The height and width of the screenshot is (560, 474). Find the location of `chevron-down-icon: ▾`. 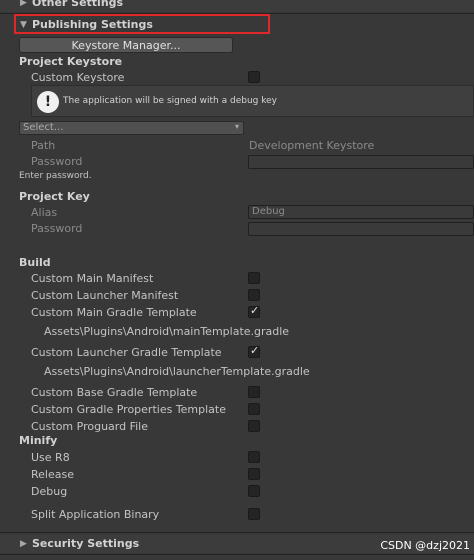

chevron-down-icon: ▾ is located at coordinates (236, 126).